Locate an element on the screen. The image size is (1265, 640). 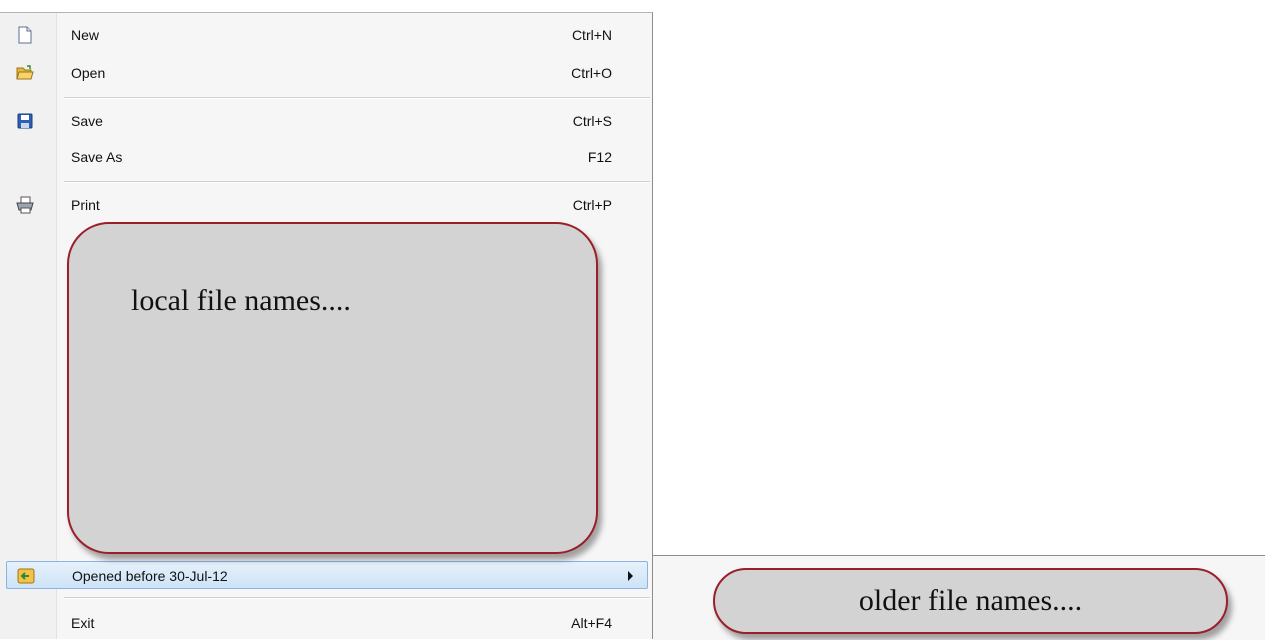
open-folder-icon is located at coordinates (25, 73).